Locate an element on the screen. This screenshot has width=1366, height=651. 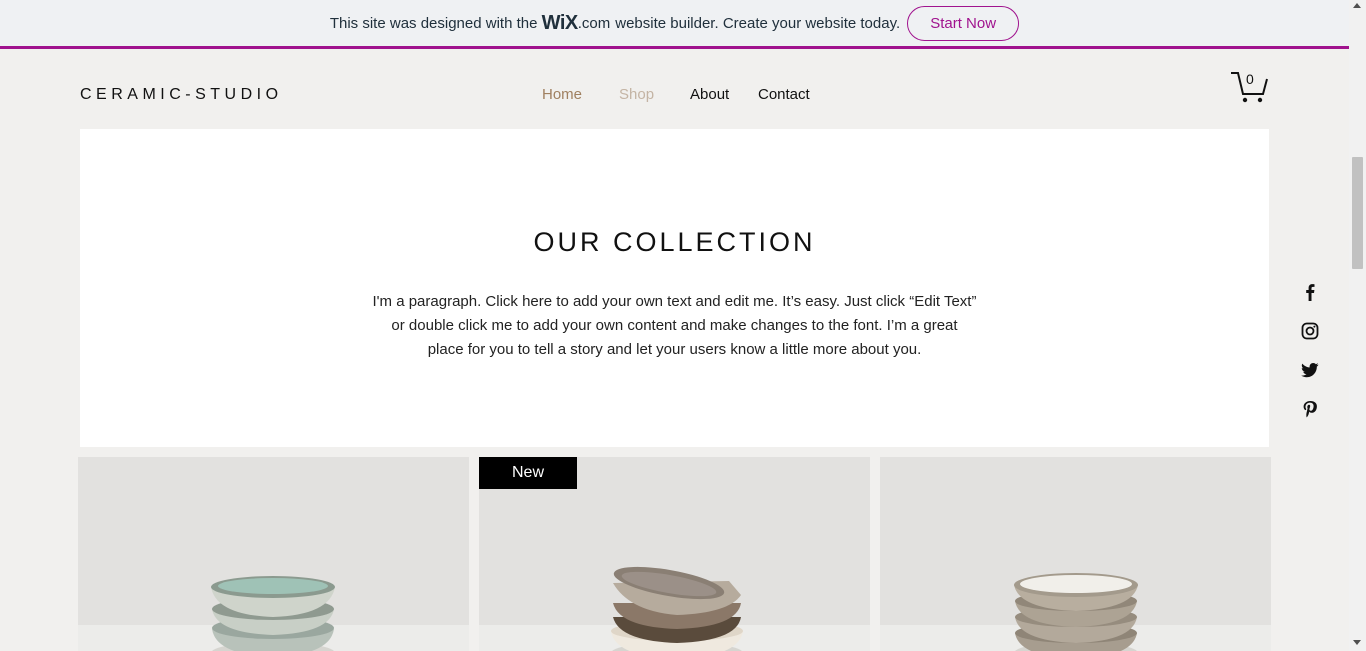
nav-item-shop: Shop is located at coordinates (636, 94).